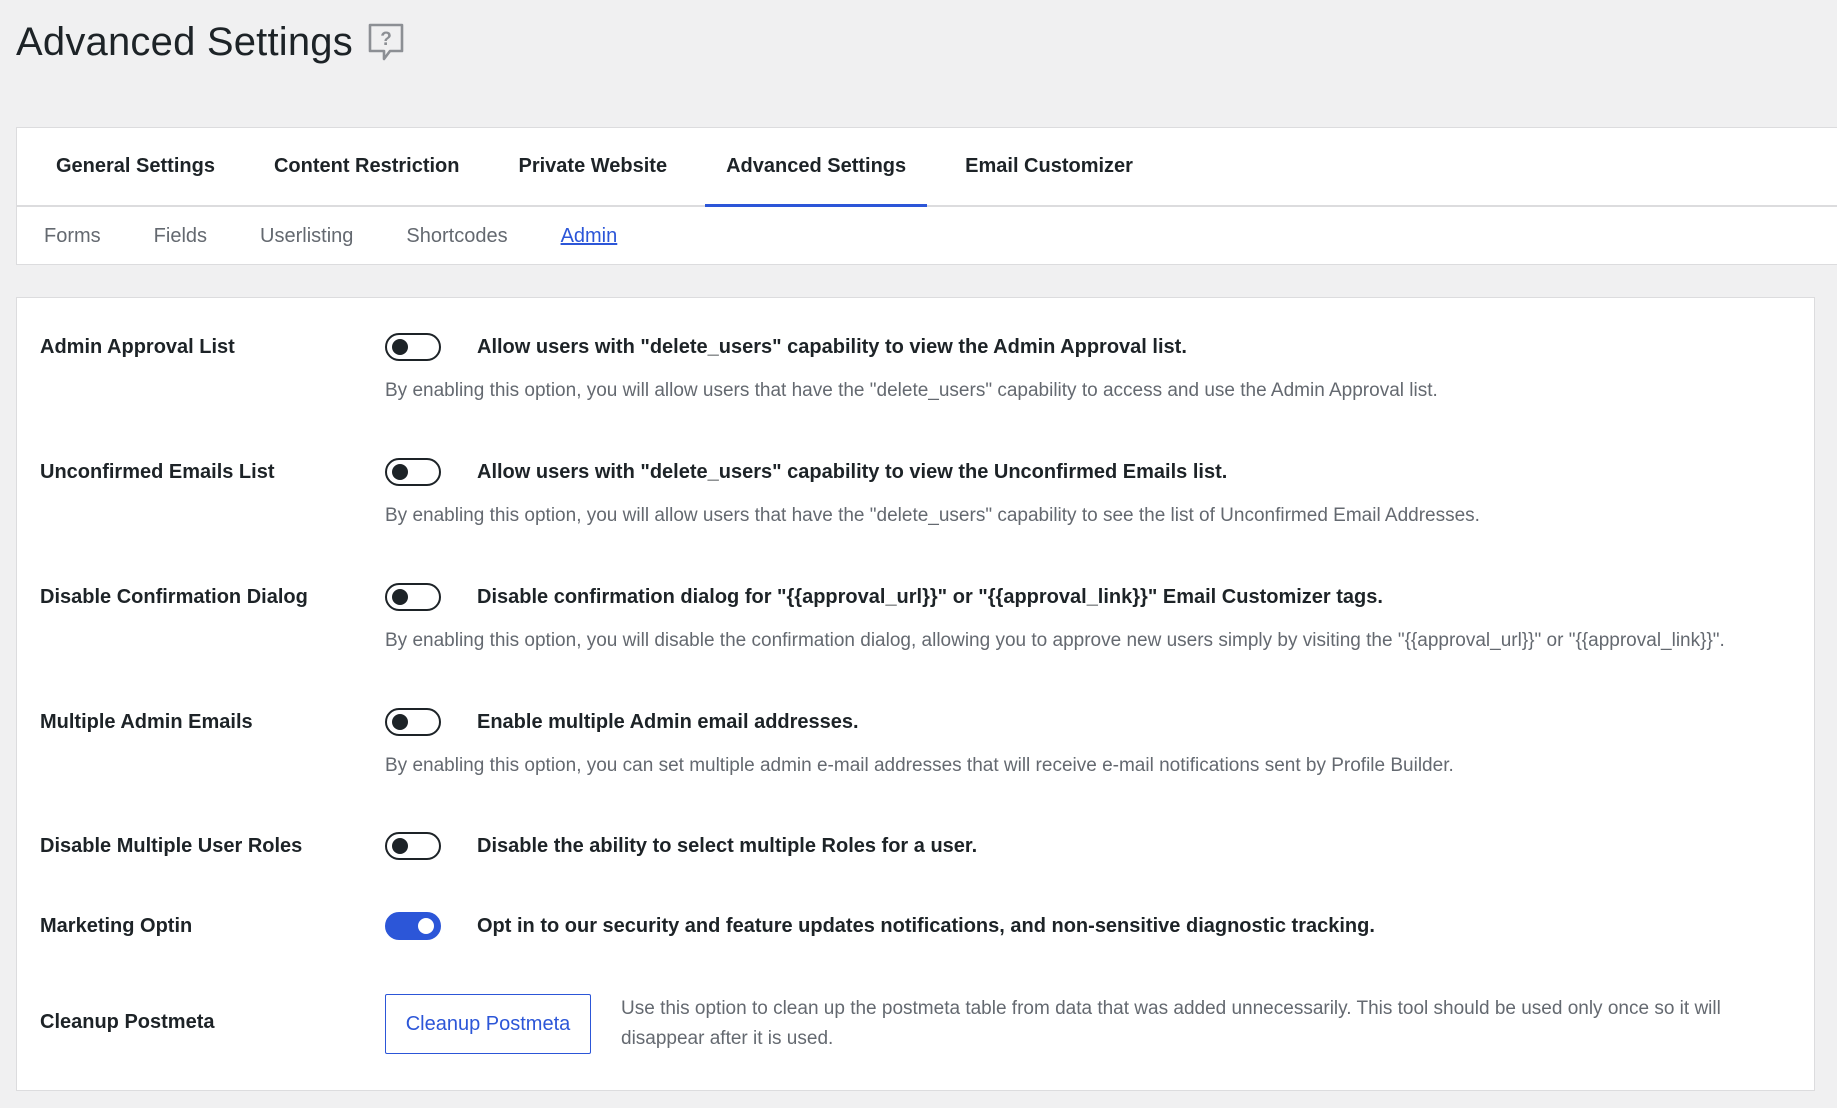 This screenshot has width=1837, height=1108. Describe the element at coordinates (306, 236) in the screenshot. I see `subtab-userlisting: Userlisting` at that location.